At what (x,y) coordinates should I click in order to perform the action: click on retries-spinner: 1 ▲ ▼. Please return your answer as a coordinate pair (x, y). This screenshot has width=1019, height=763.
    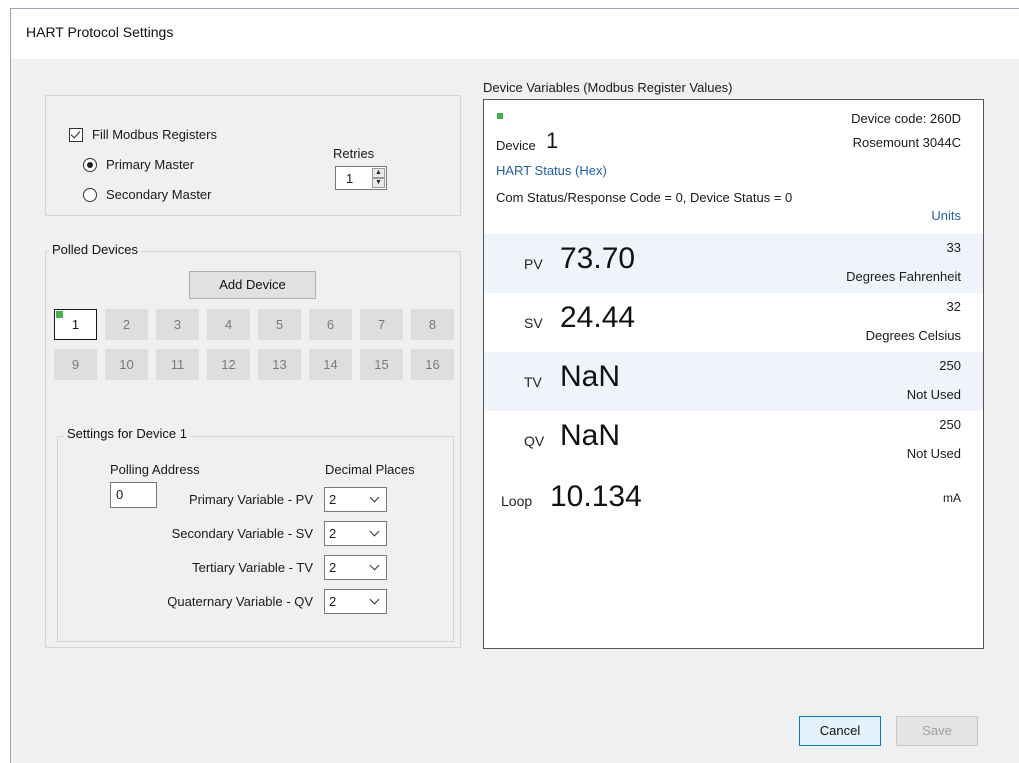
    Looking at the image, I should click on (361, 178).